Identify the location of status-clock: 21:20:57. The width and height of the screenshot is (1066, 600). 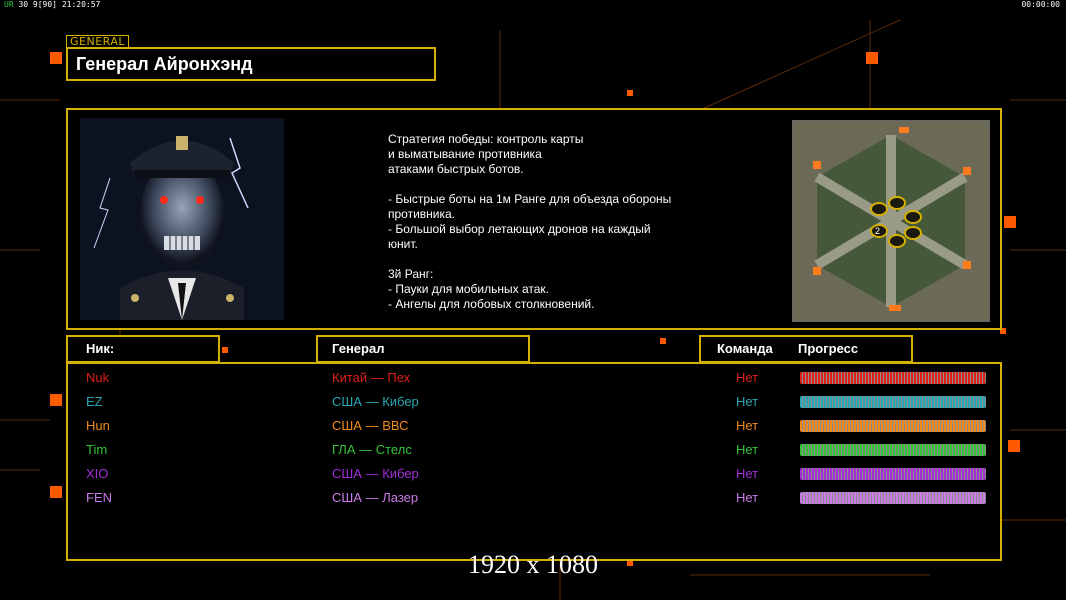
(81, 4).